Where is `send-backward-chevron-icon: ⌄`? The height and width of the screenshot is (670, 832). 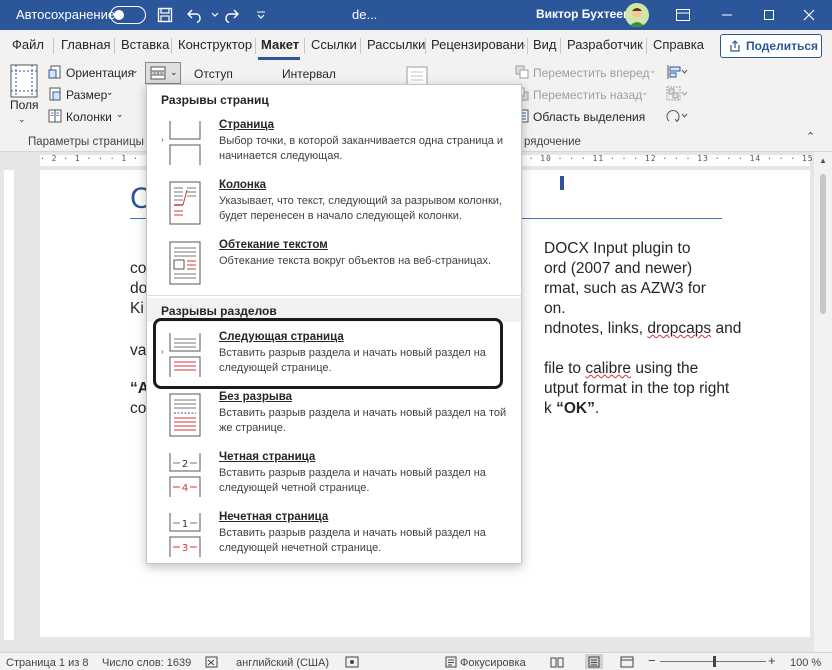
send-backward-chevron-icon: ⌄ is located at coordinates (645, 92).